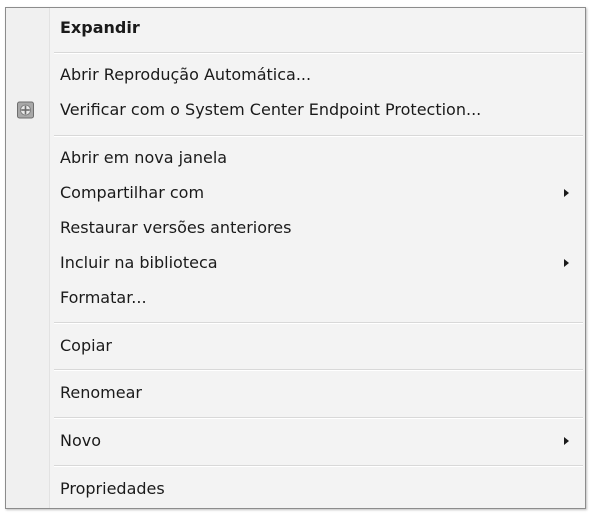 Image resolution: width=594 pixels, height=517 pixels. What do you see at coordinates (295, 228) in the screenshot?
I see `menu-item-restaurar-versoes: Restaurar versões anteriores` at bounding box center [295, 228].